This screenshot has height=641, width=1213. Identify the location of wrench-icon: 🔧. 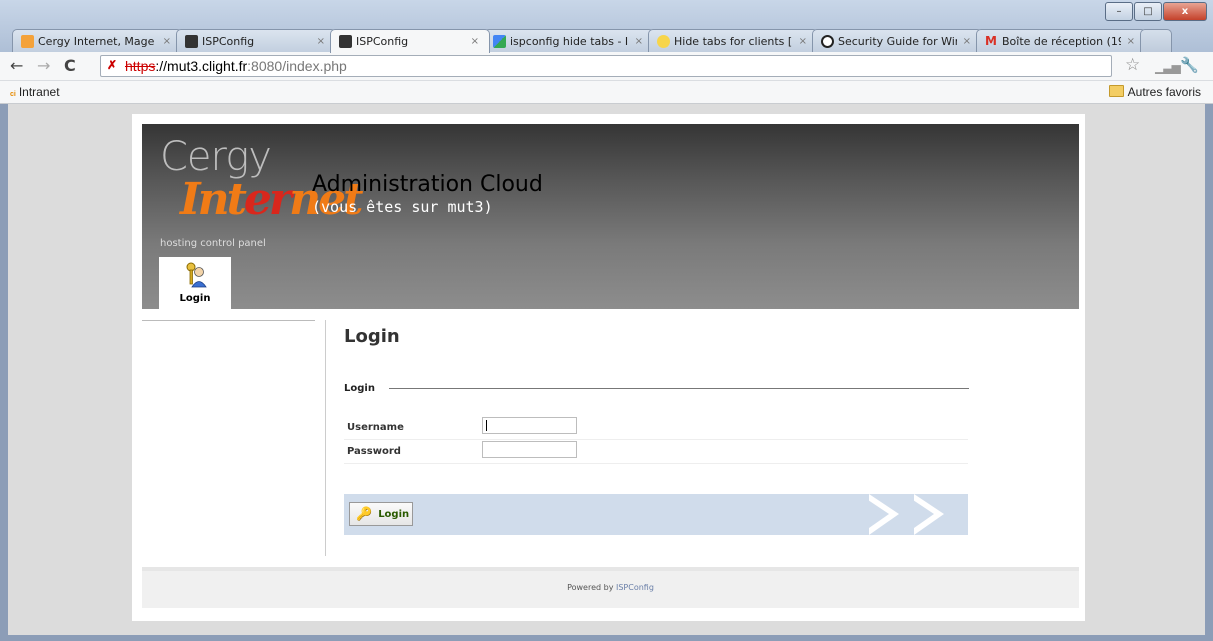
(1189, 65).